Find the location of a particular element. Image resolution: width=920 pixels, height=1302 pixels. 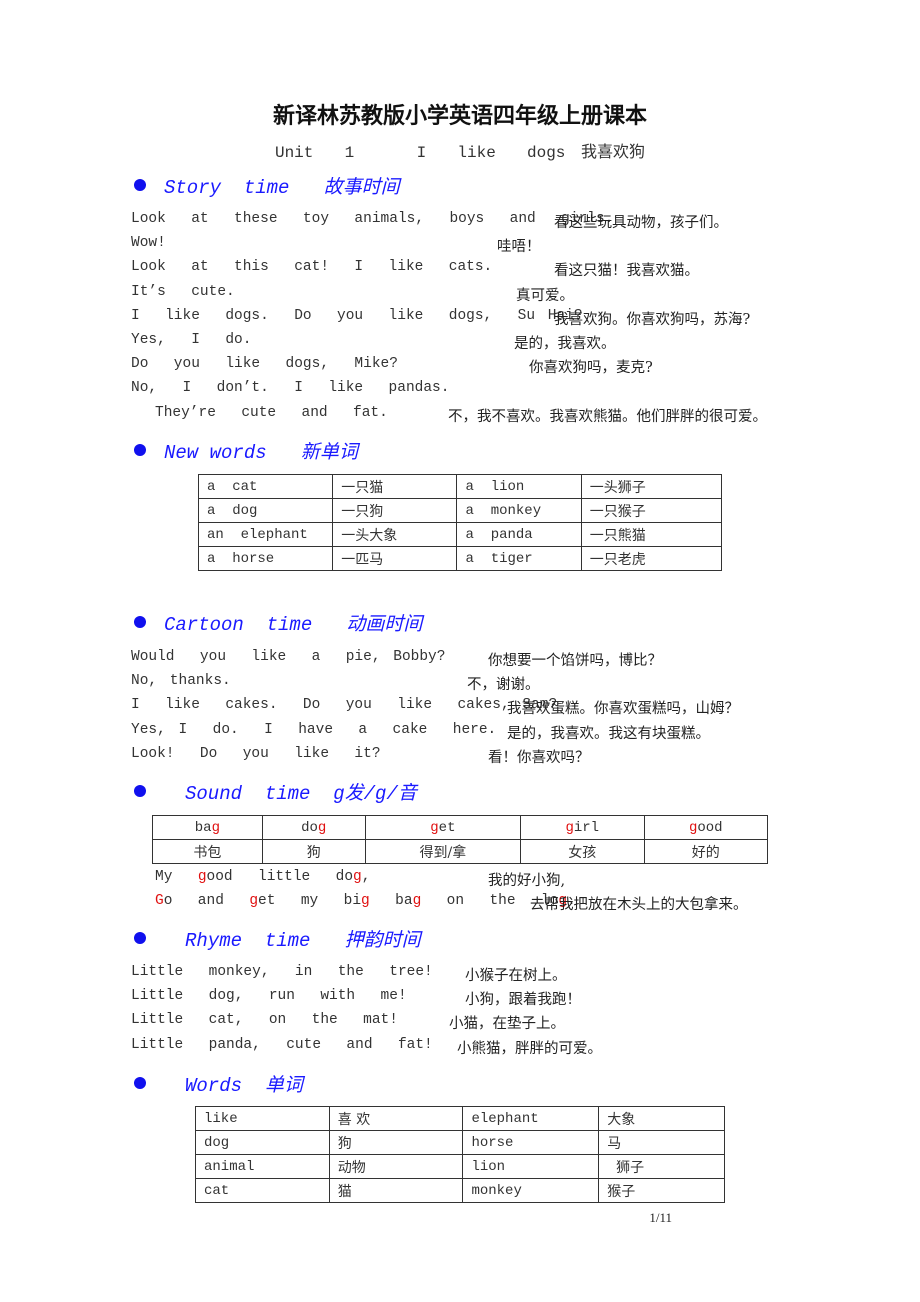

unit-subtitle: Unit 1 I like dogs 我喜欢狗 is located at coordinates (460, 153).